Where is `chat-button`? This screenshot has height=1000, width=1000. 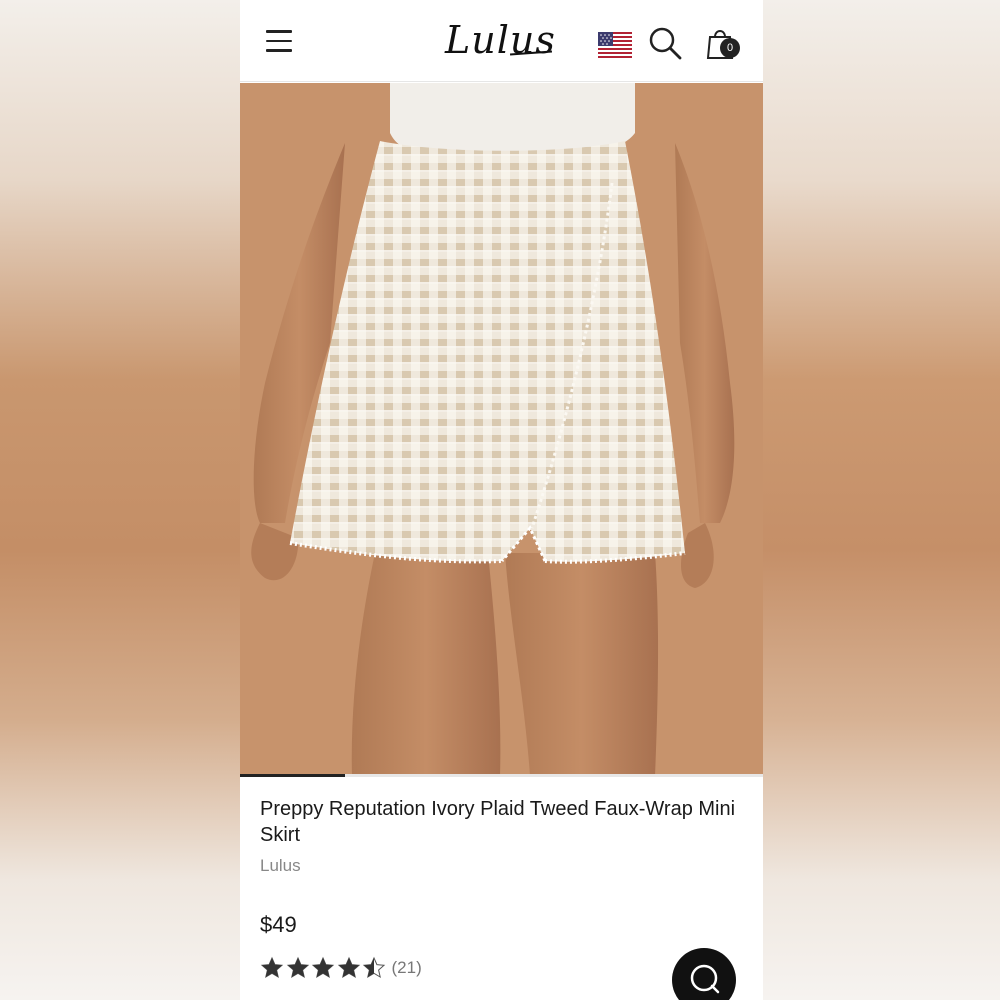 chat-button is located at coordinates (704, 974).